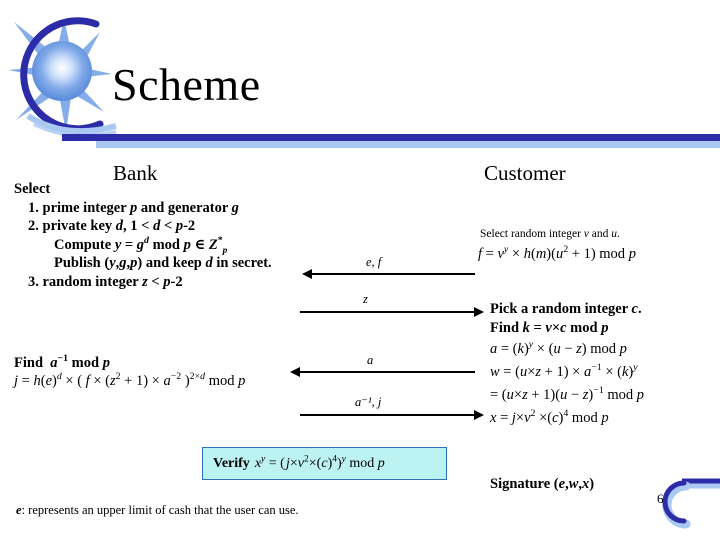  I want to click on page-number: 6, so click(660, 498).